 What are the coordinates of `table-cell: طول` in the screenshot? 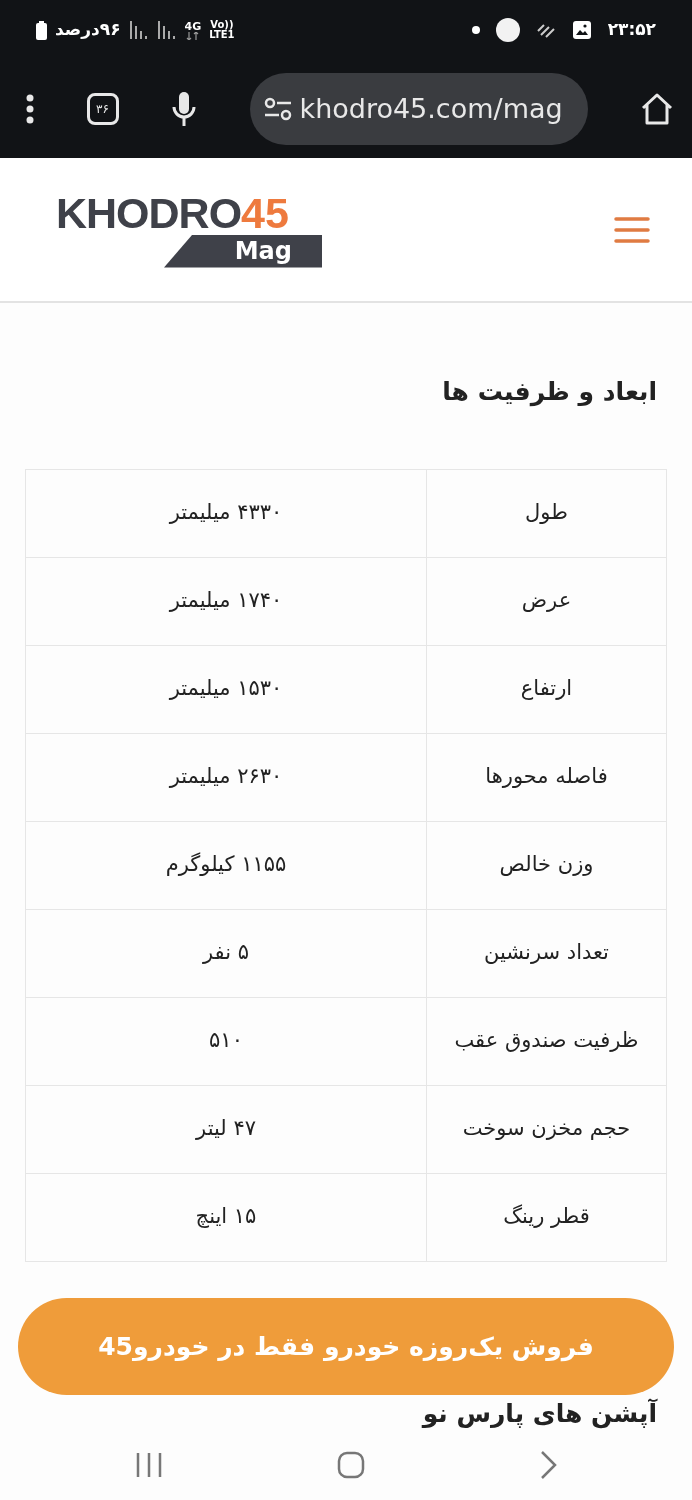 It's located at (546, 513).